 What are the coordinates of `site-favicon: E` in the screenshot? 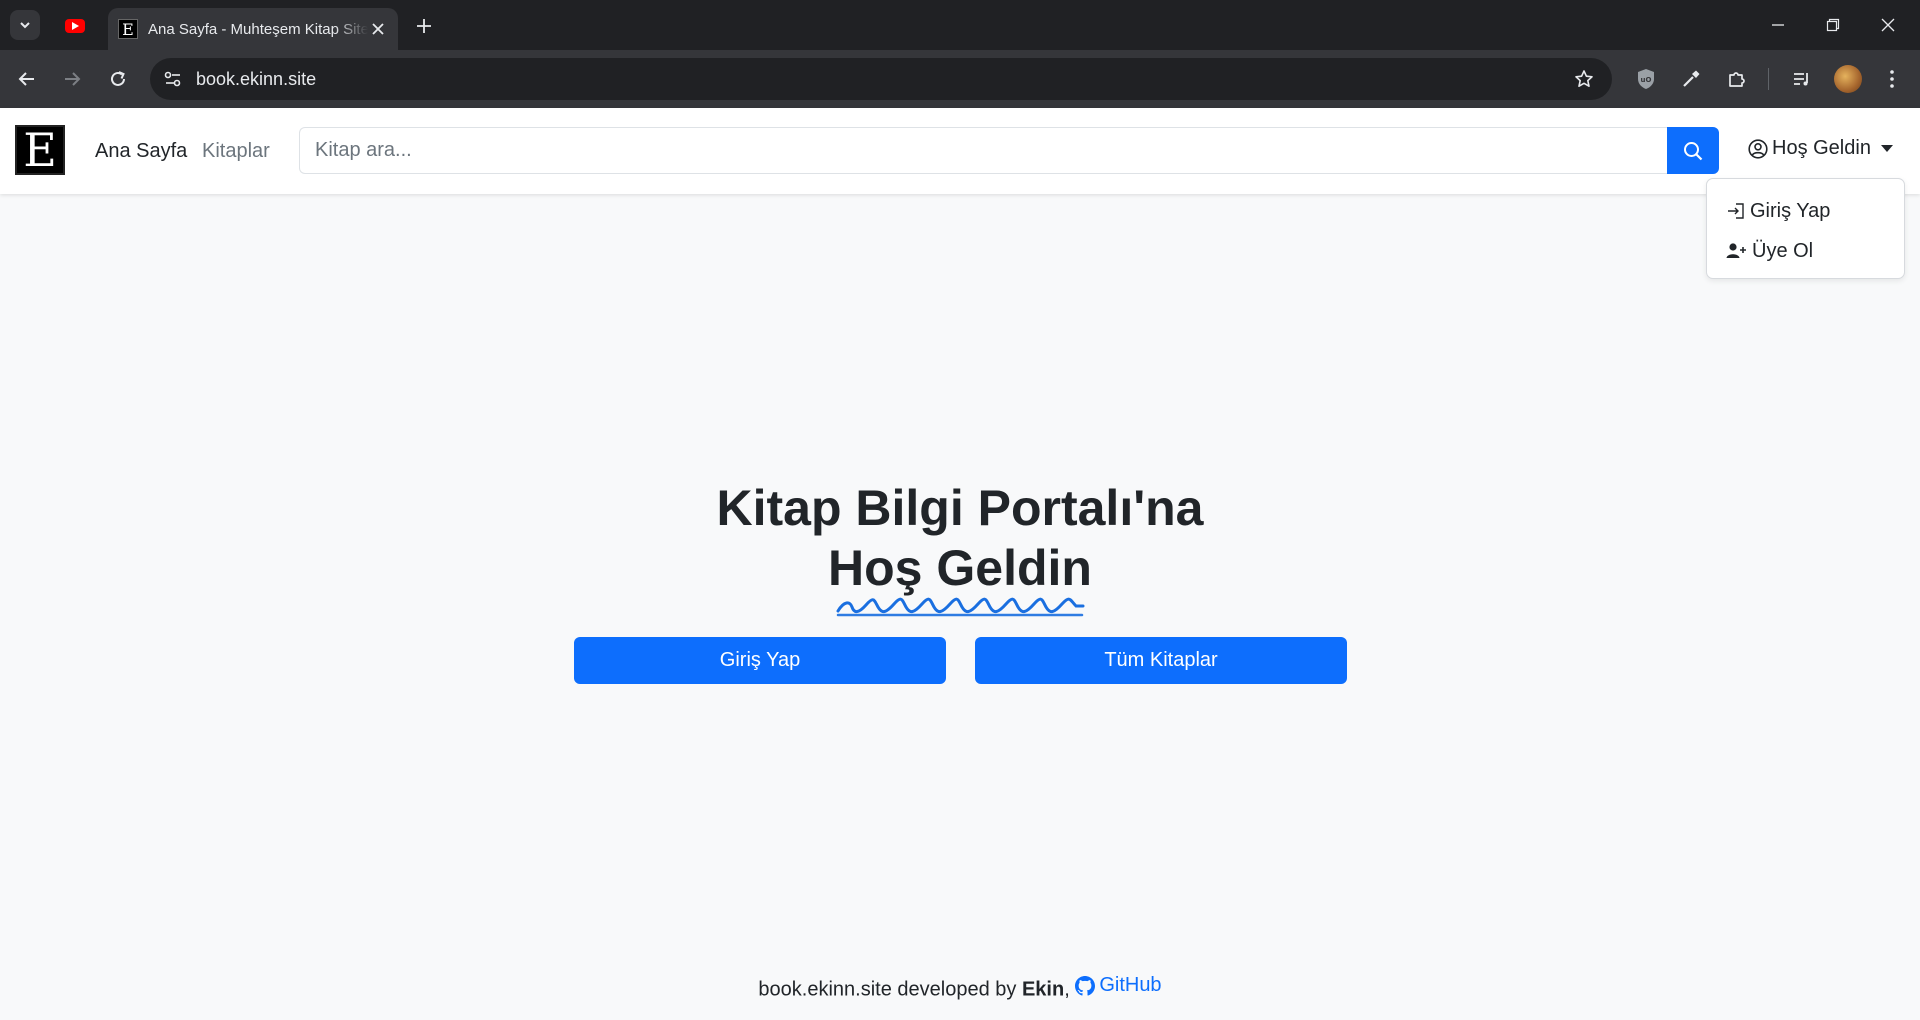 It's located at (128, 29).